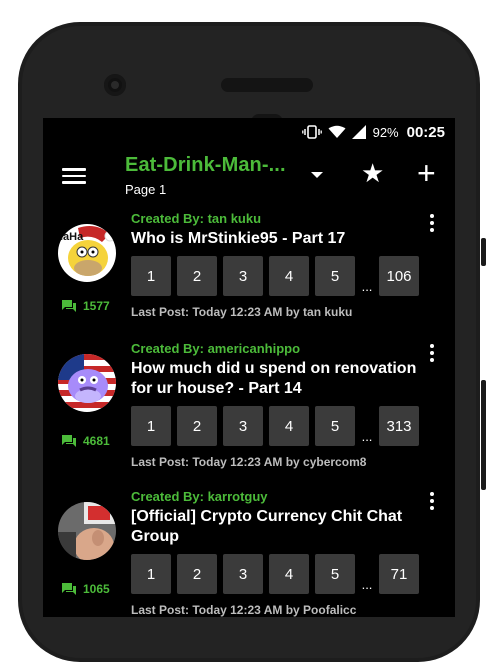 The width and height of the screenshot is (500, 662). I want to click on reply-count-value: 1065, so click(96, 589).